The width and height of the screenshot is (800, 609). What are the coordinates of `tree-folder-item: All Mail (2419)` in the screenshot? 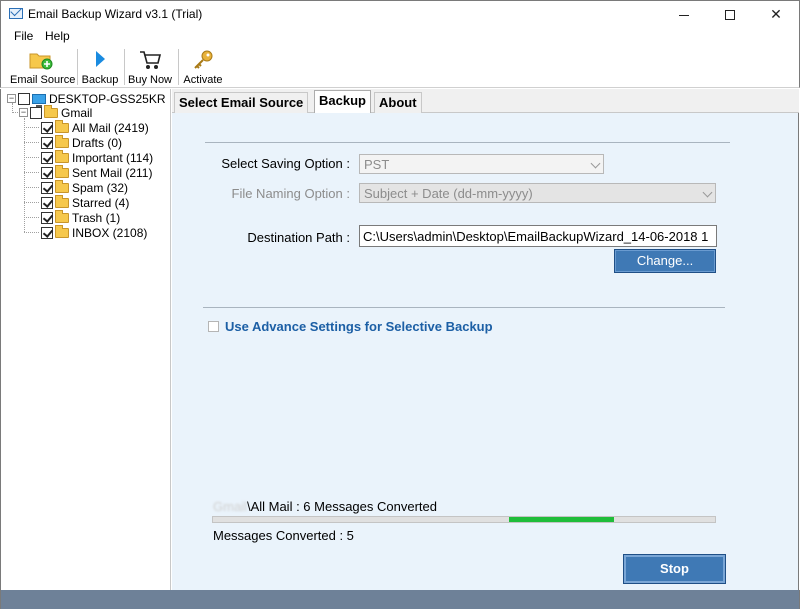 It's located at (95, 127).